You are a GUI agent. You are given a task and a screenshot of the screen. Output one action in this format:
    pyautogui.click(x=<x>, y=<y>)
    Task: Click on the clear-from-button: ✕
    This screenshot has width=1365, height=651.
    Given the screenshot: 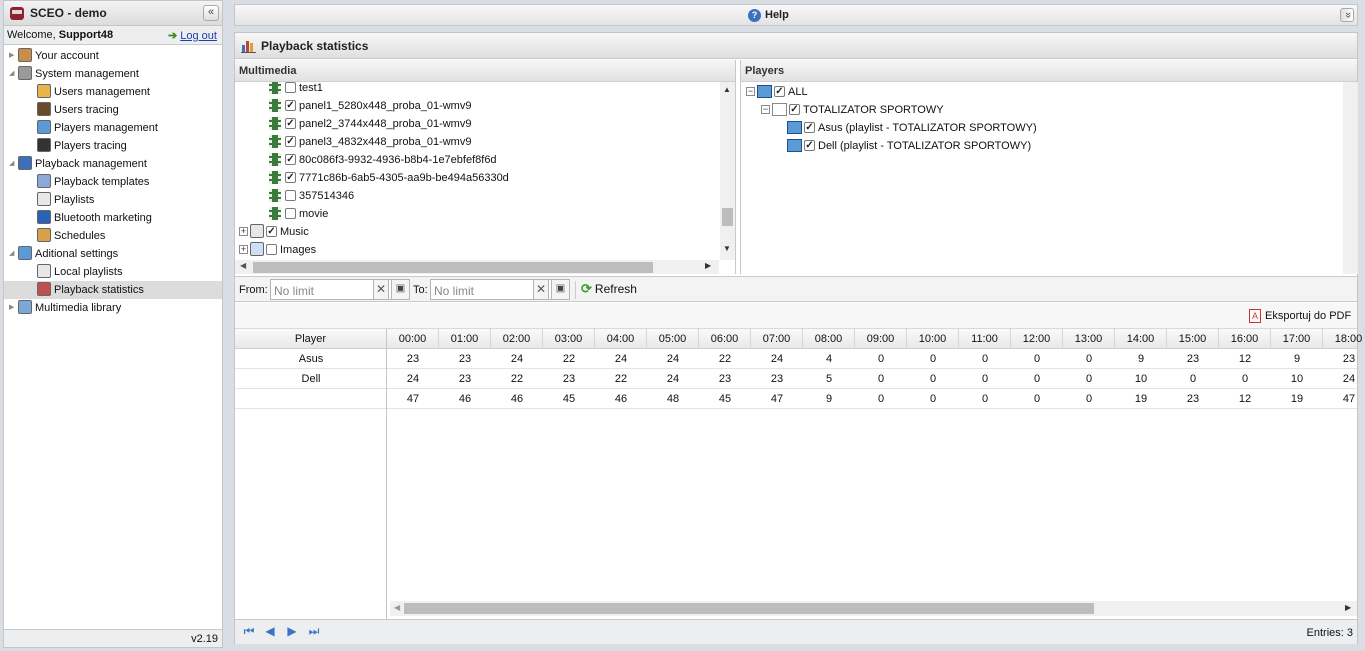 What is the action you would take?
    pyautogui.click(x=381, y=289)
    